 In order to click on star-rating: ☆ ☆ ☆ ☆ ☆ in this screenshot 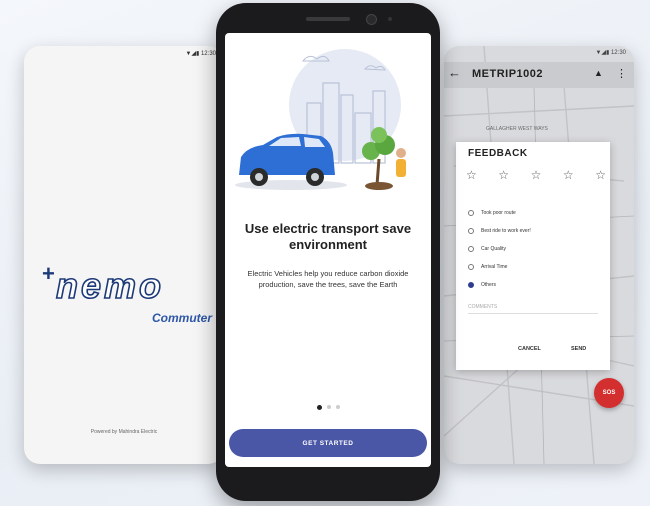, I will do `click(536, 175)`.